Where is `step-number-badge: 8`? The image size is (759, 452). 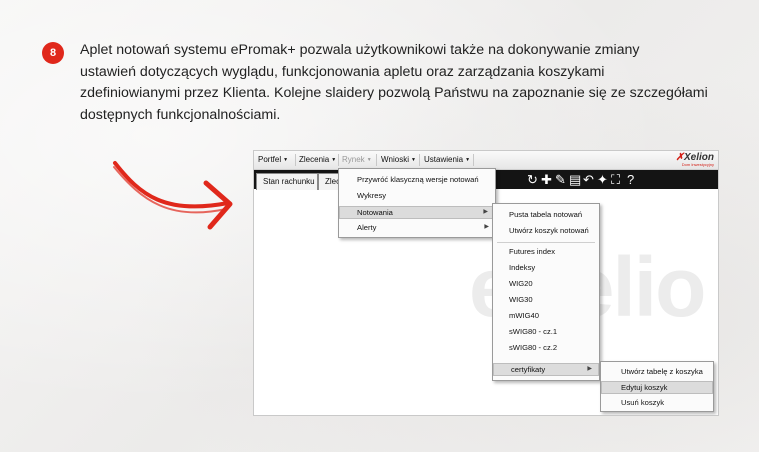
step-number-badge: 8 is located at coordinates (53, 53).